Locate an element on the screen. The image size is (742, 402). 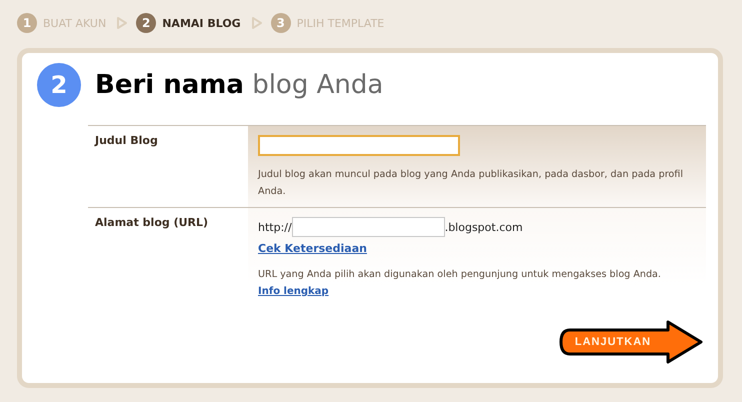
field-label: Alamat blog (URL) is located at coordinates (152, 223).